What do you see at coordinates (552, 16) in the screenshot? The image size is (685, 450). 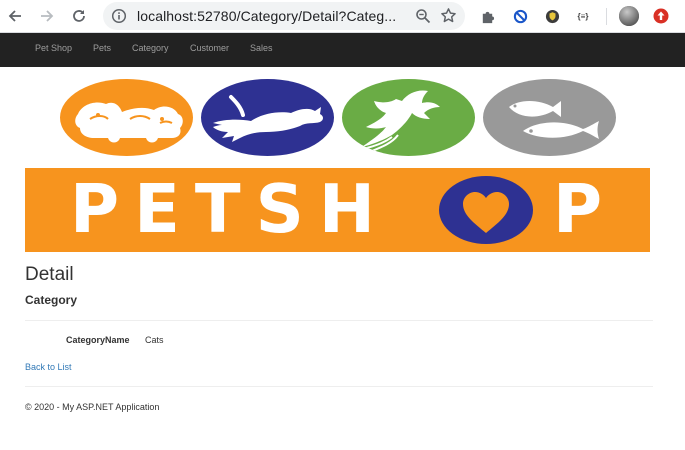 I see `shield-icon` at bounding box center [552, 16].